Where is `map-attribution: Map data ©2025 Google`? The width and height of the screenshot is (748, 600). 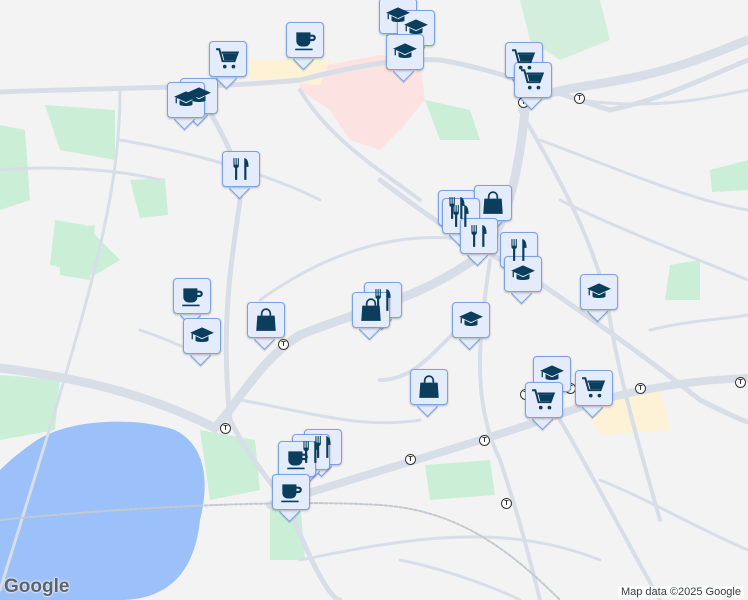 map-attribution: Map data ©2025 Google is located at coordinates (680, 592).